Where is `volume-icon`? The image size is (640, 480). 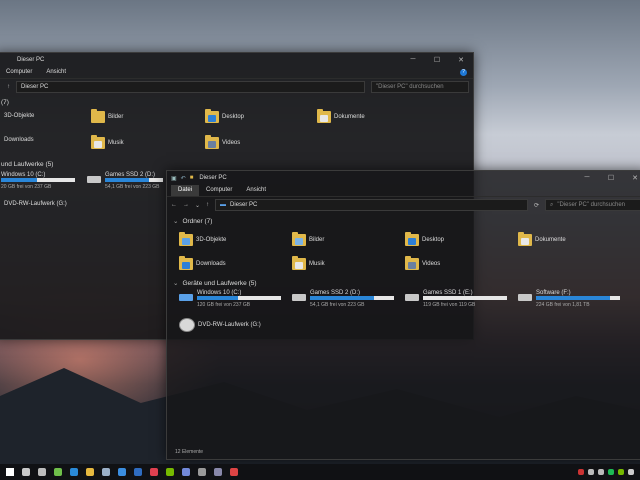 volume-icon is located at coordinates (601, 472).